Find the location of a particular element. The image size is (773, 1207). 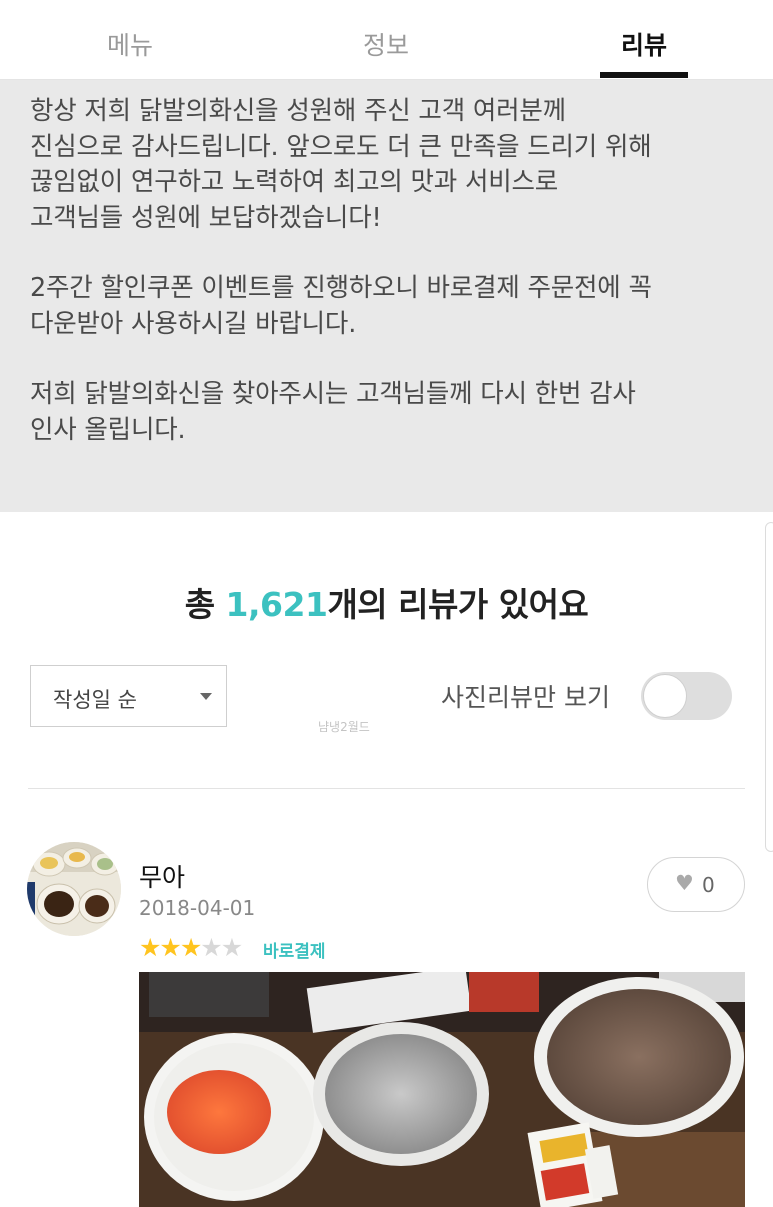

tab-menu: 메뉴 is located at coordinates (130, 44).